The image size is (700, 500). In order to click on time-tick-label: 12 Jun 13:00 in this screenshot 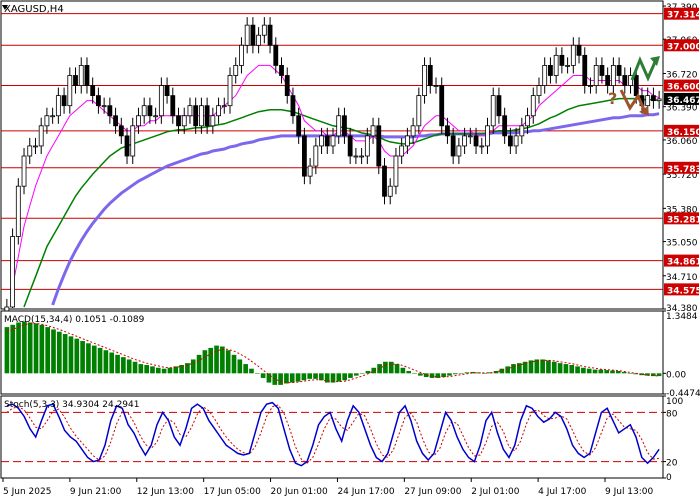, I will do `click(165, 492)`.